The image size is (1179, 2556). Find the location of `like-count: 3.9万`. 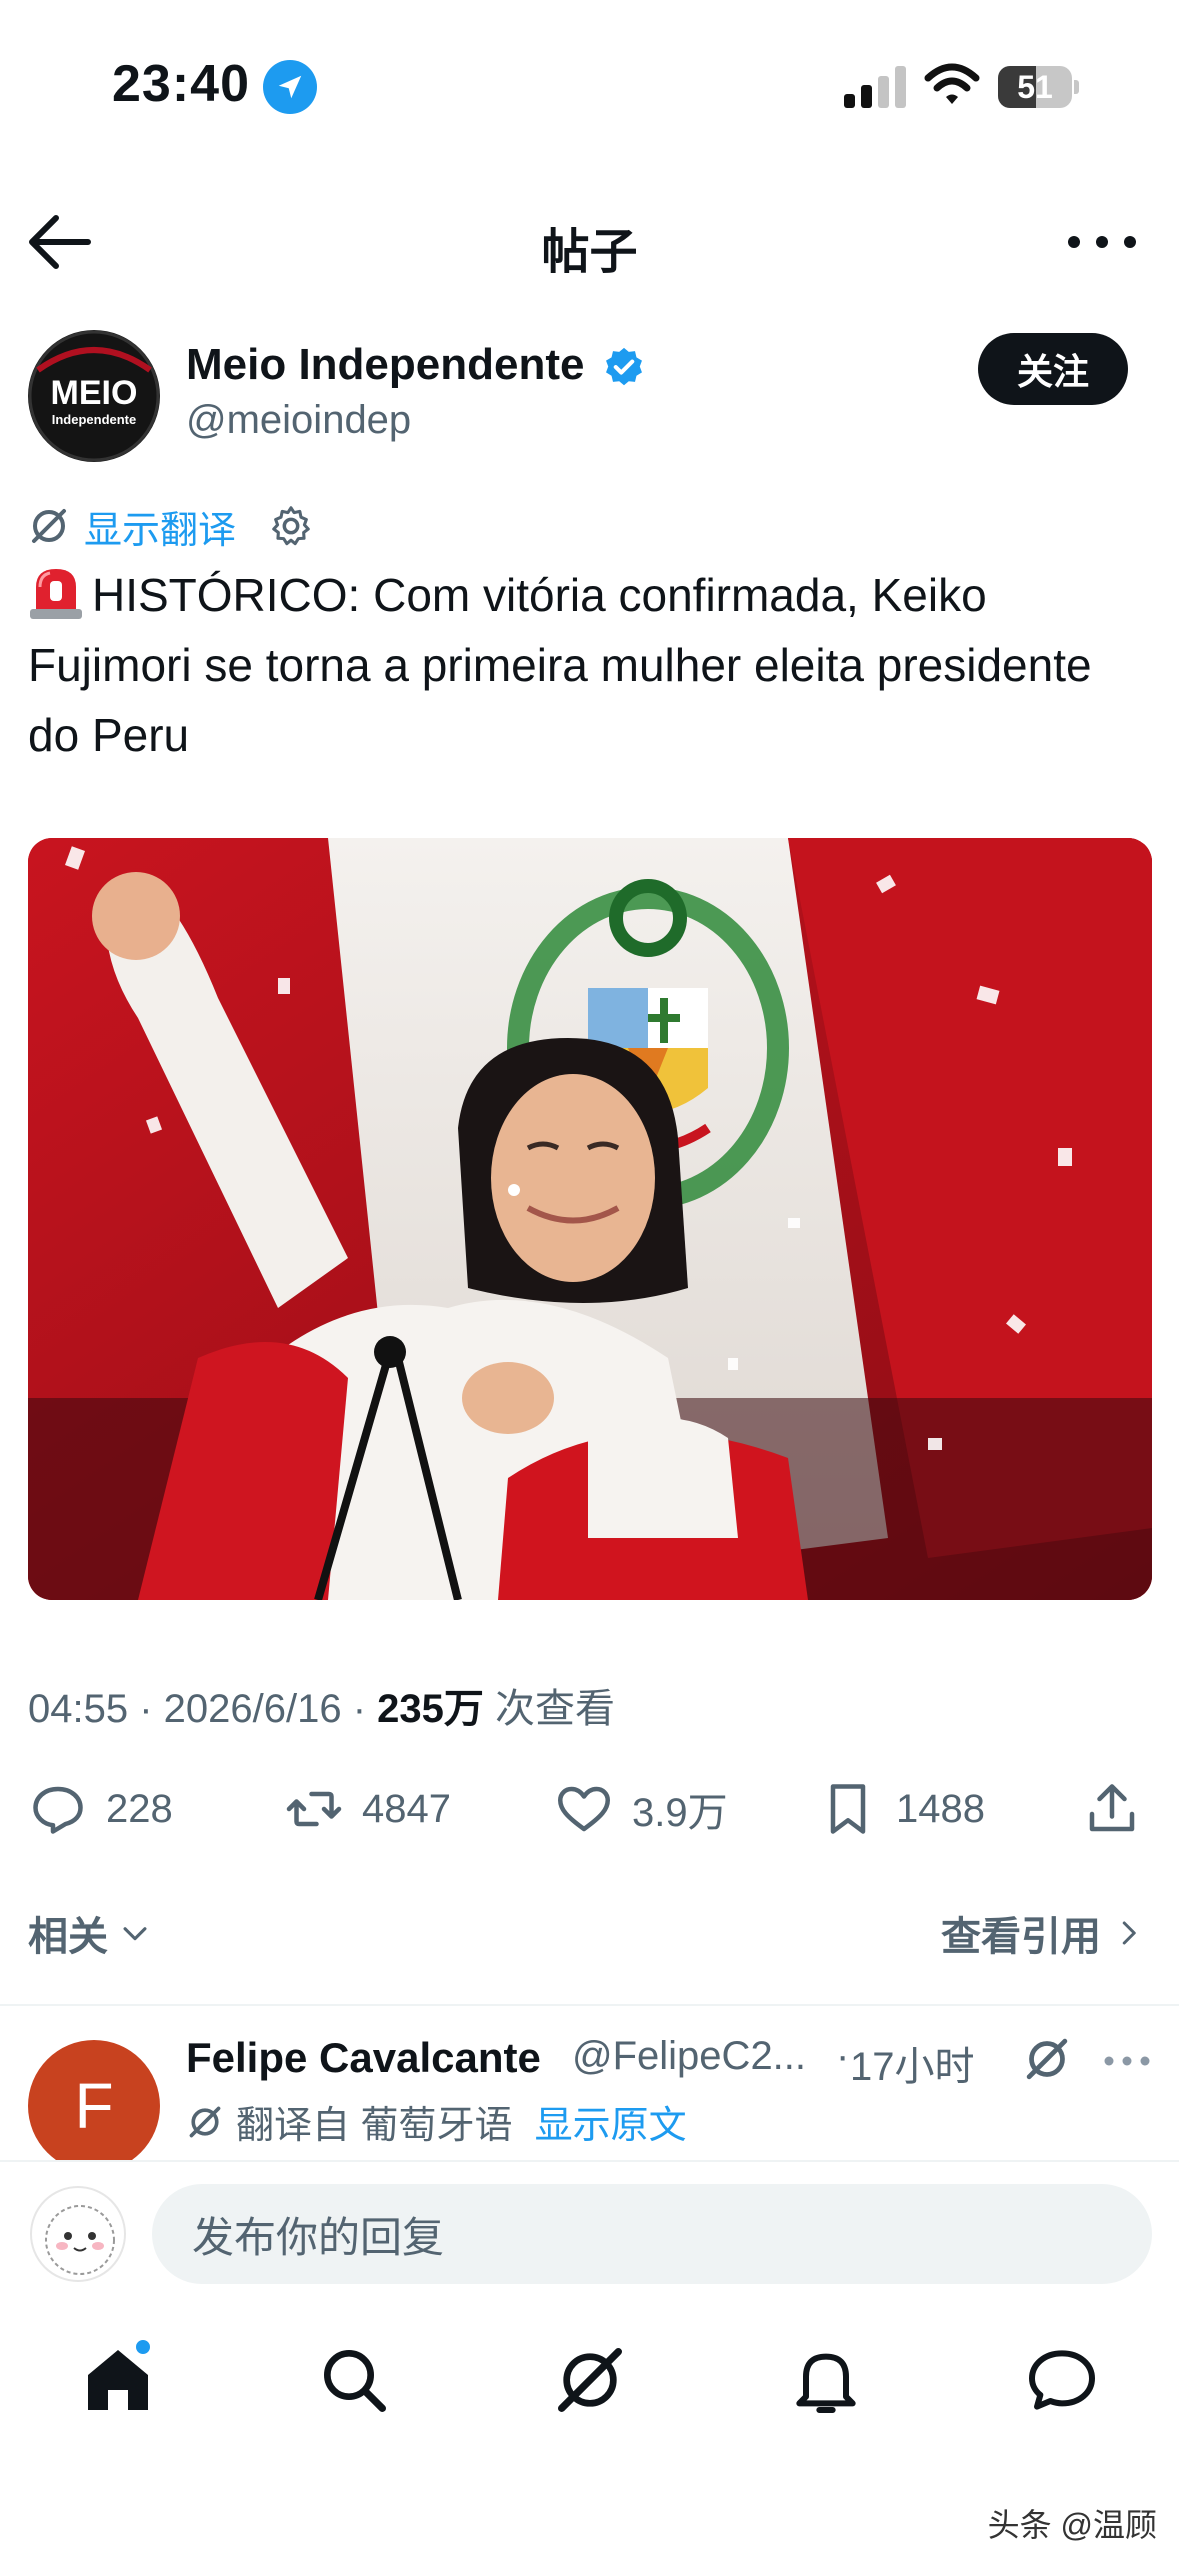

like-count: 3.9万 is located at coordinates (680, 1813).